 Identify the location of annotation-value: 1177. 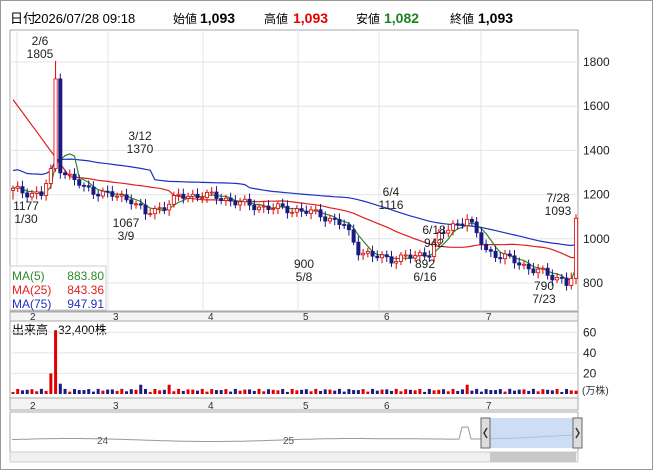
(26, 206).